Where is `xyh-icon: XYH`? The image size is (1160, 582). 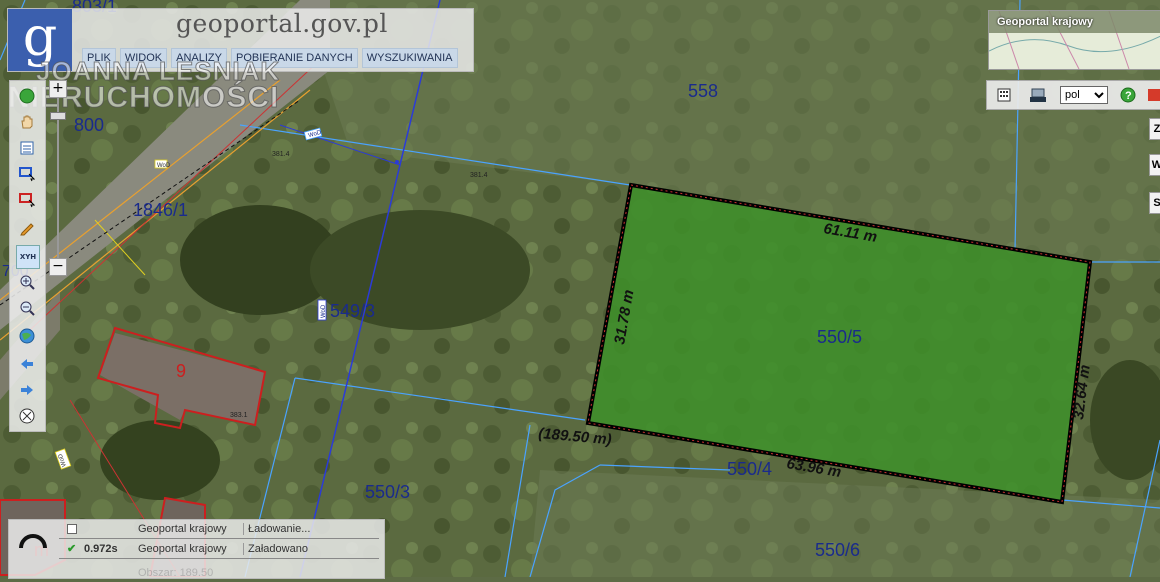 xyh-icon: XYH is located at coordinates (28, 257).